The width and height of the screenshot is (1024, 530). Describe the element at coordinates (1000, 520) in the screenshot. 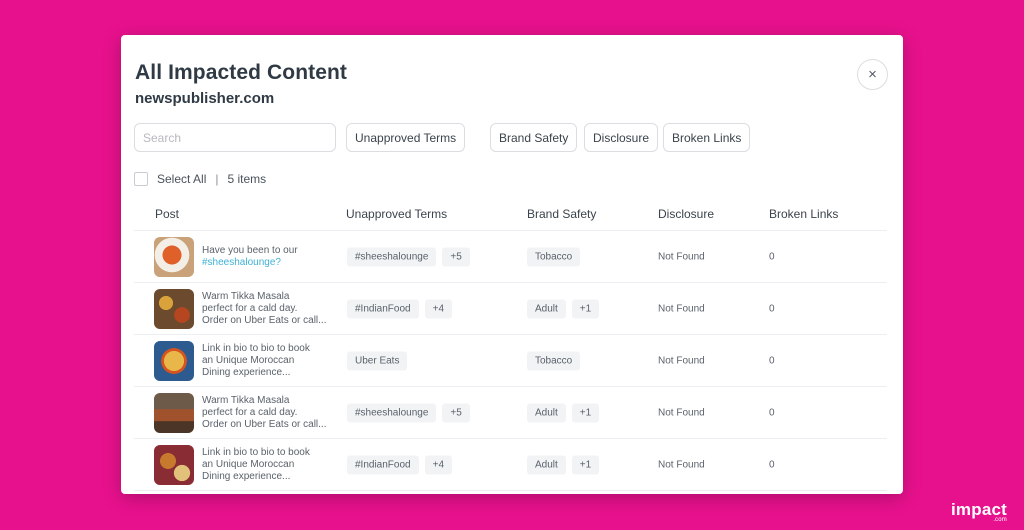

I see `logo-suffix: .com` at that location.